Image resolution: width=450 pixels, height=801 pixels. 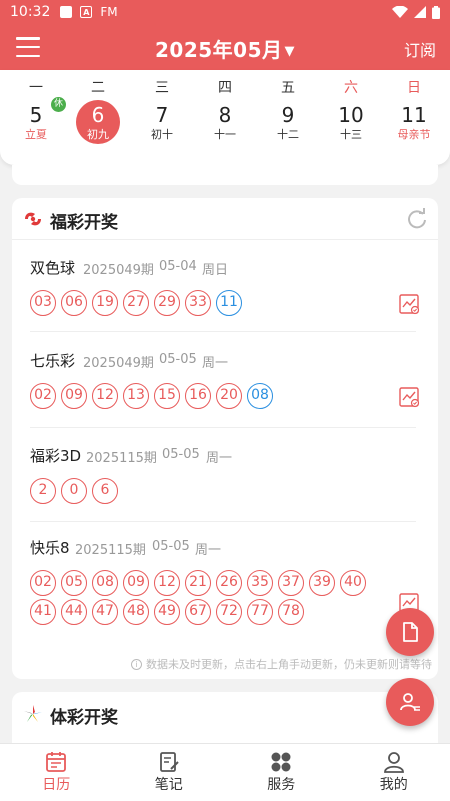 I want to click on battery-icon, so click(x=436, y=12).